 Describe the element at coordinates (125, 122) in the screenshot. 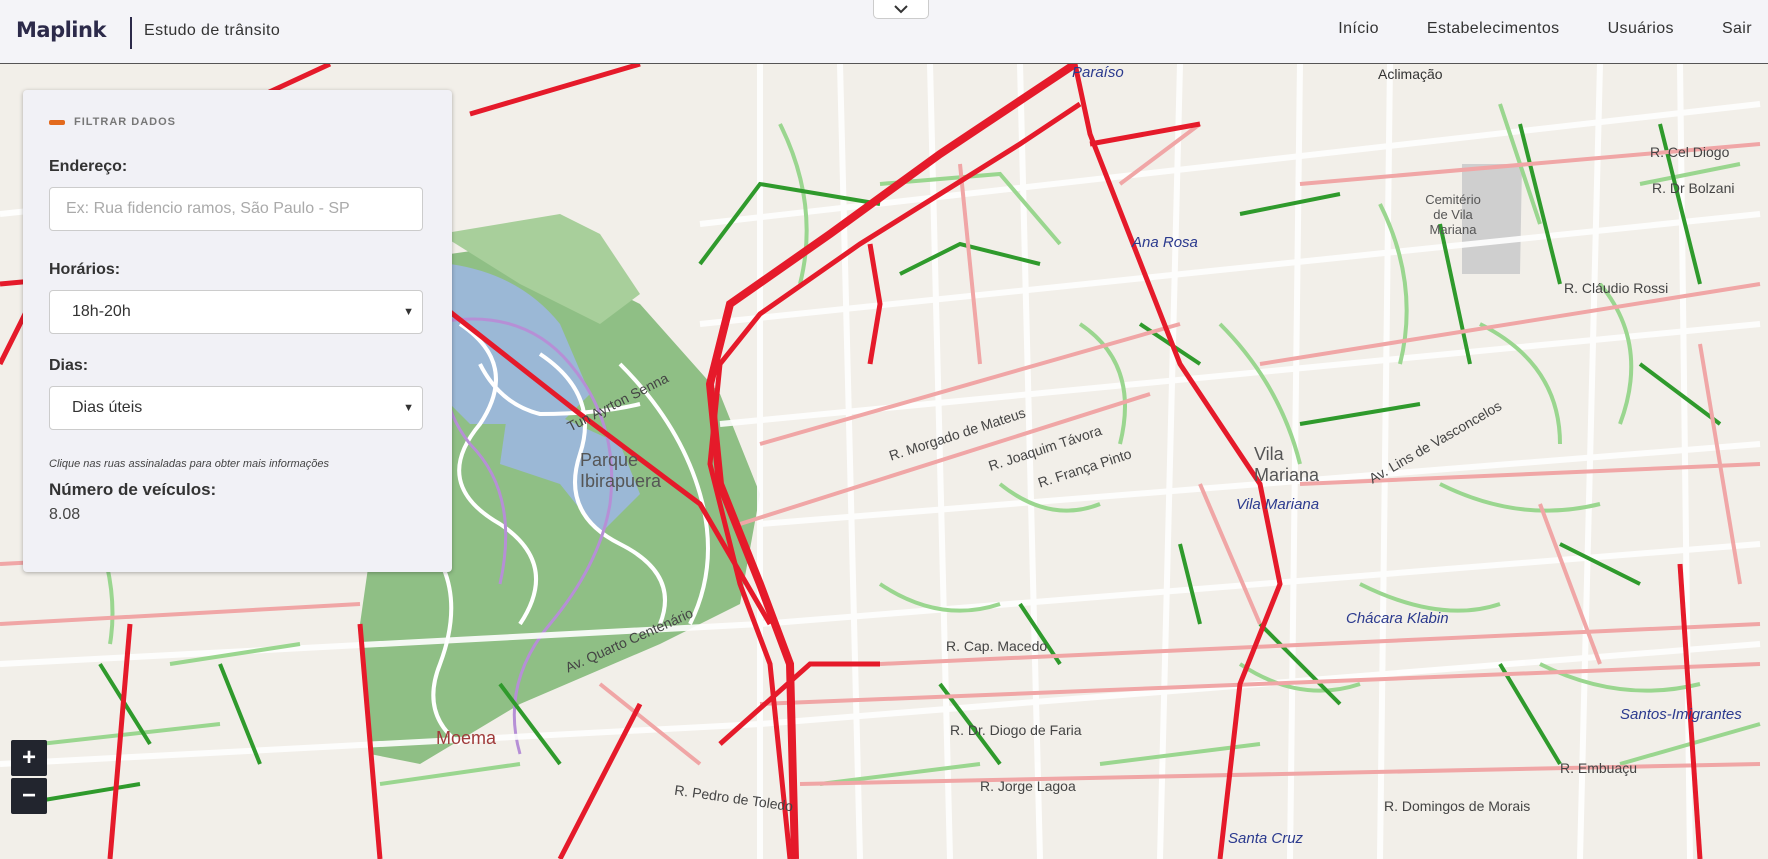

I see `panel-title: FILTRAR DADOS` at that location.